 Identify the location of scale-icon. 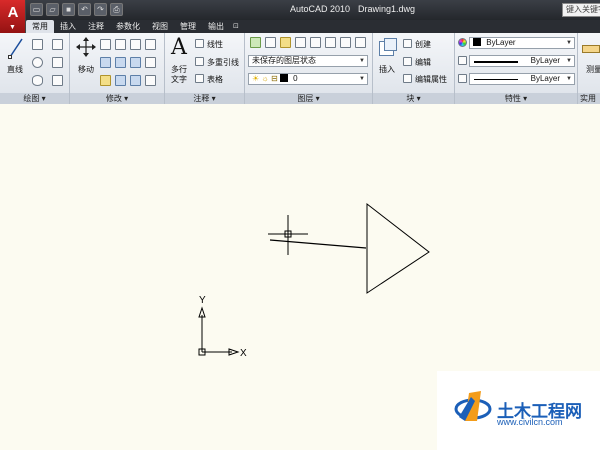
(120, 80).